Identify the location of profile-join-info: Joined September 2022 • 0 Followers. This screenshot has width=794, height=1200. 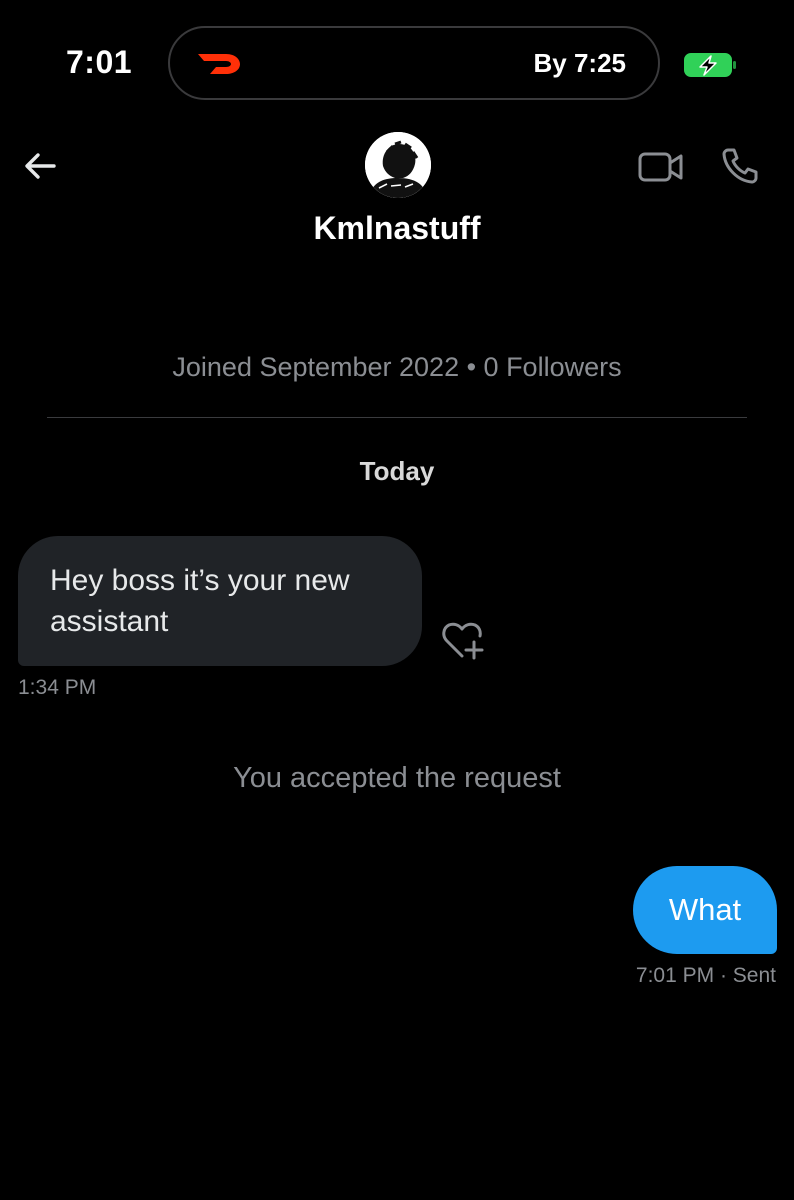
(397, 367).